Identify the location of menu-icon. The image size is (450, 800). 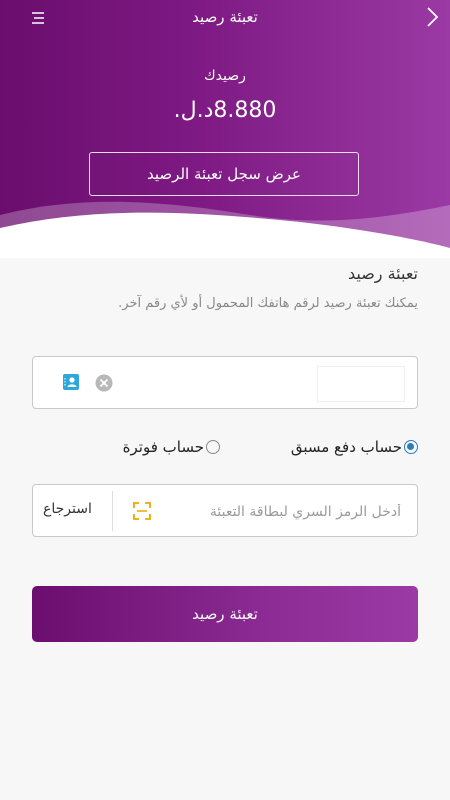
(38, 18).